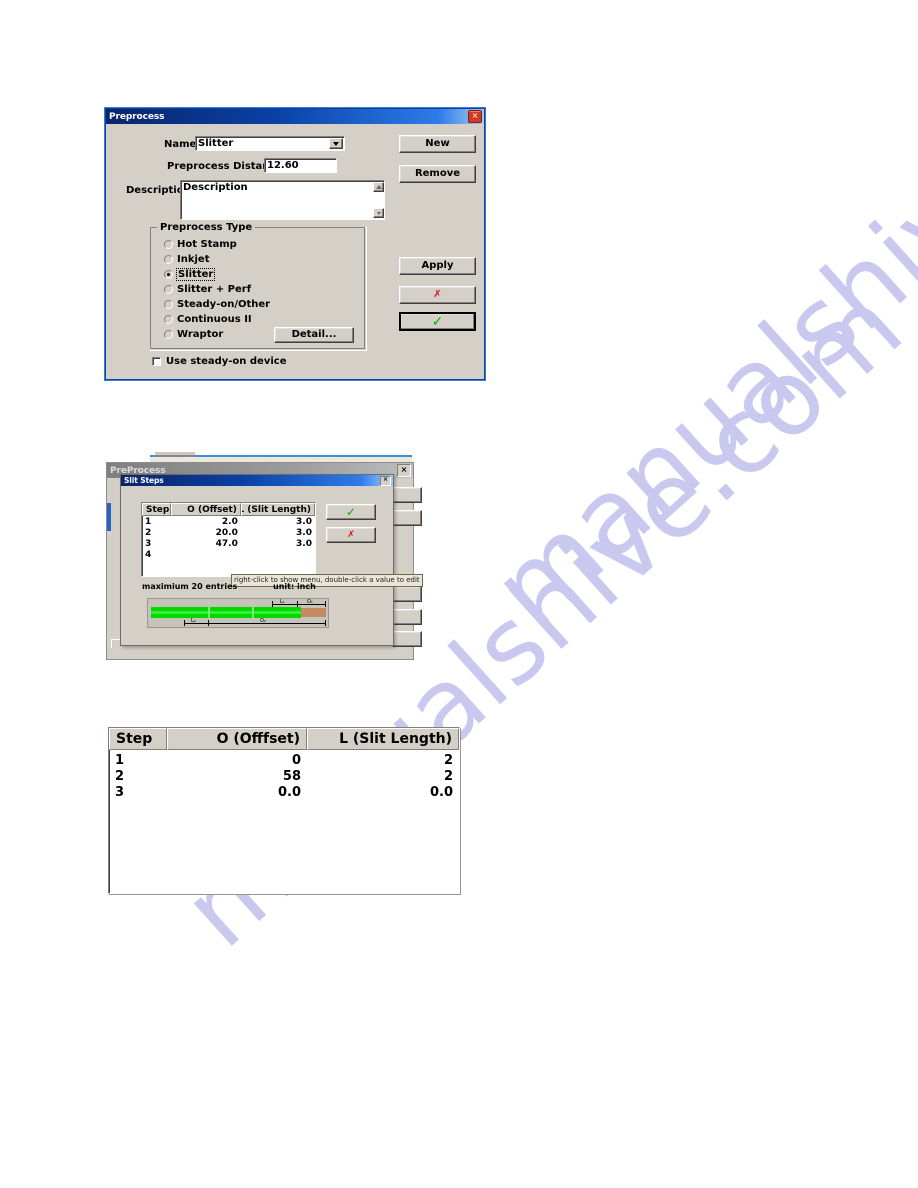 This screenshot has width=918, height=1188. What do you see at coordinates (216, 143) in the screenshot?
I see `name-combo-value: Slitter` at bounding box center [216, 143].